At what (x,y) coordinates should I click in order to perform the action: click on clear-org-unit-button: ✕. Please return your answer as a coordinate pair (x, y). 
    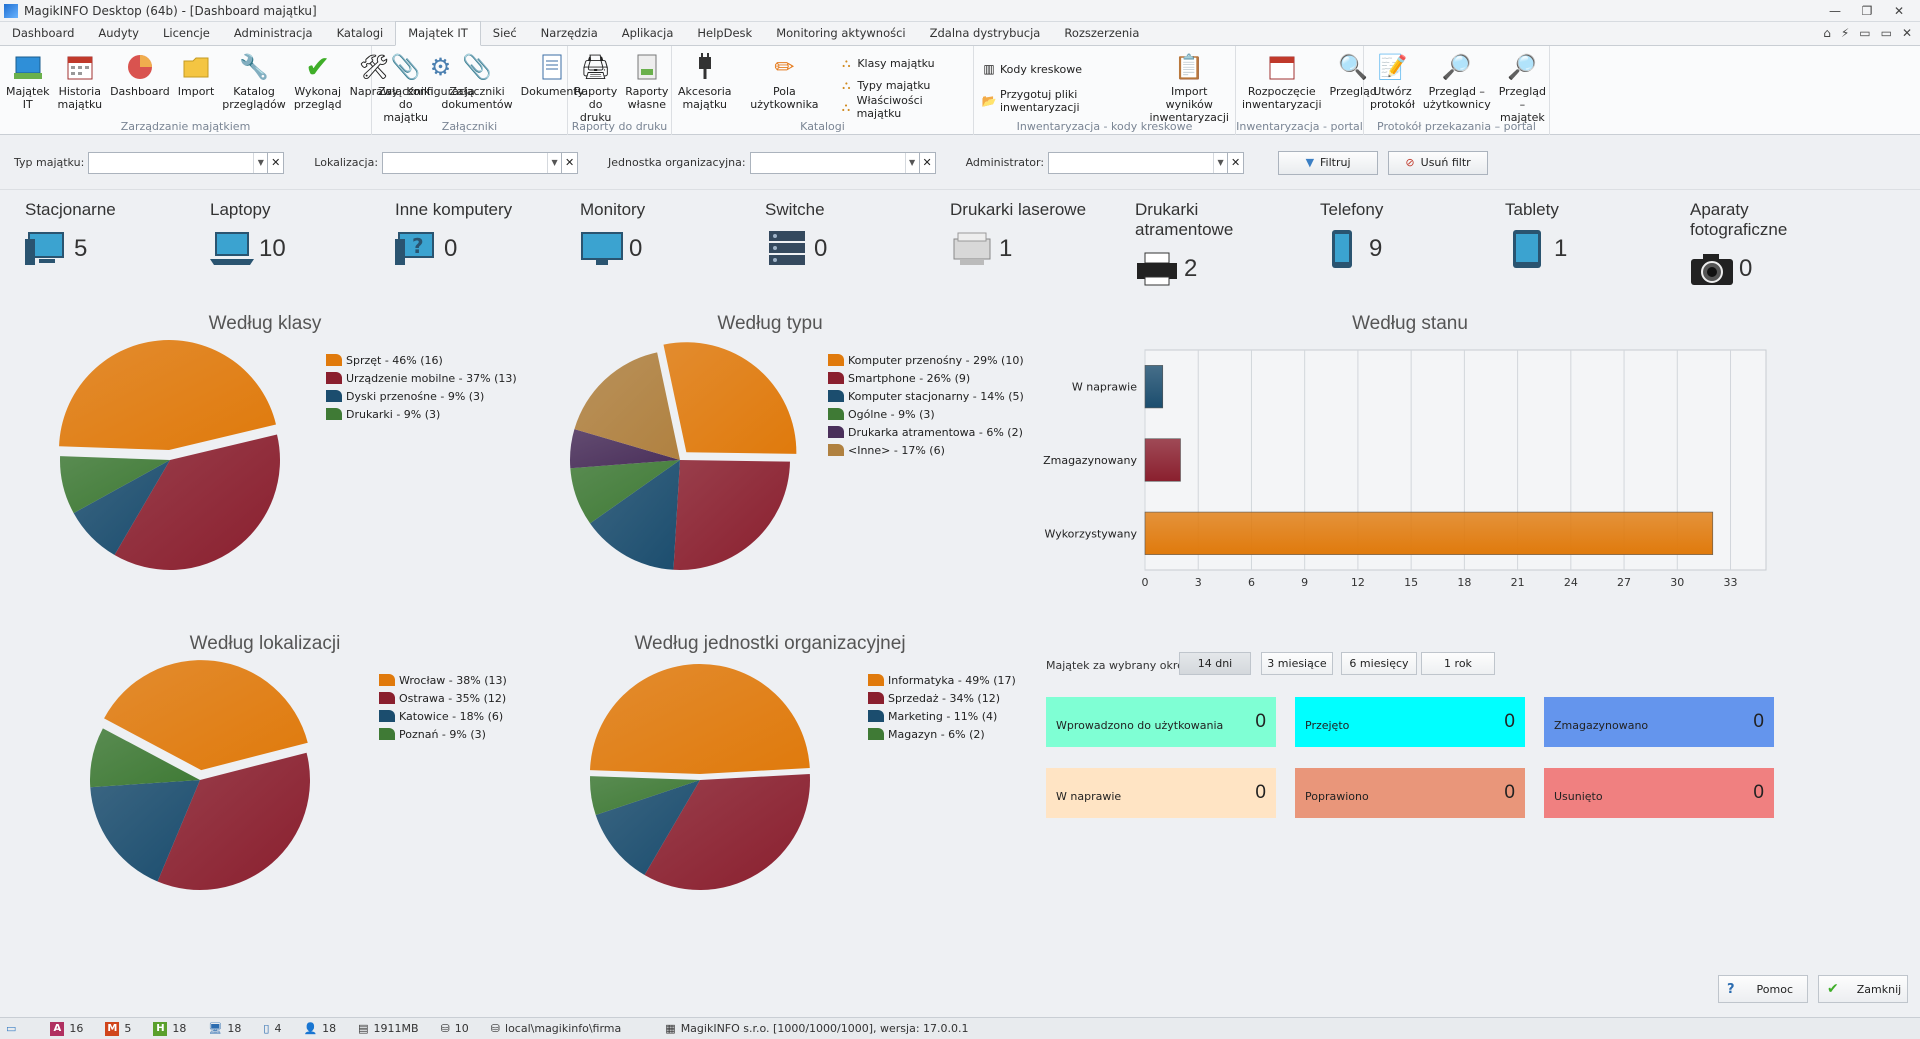
    Looking at the image, I should click on (927, 162).